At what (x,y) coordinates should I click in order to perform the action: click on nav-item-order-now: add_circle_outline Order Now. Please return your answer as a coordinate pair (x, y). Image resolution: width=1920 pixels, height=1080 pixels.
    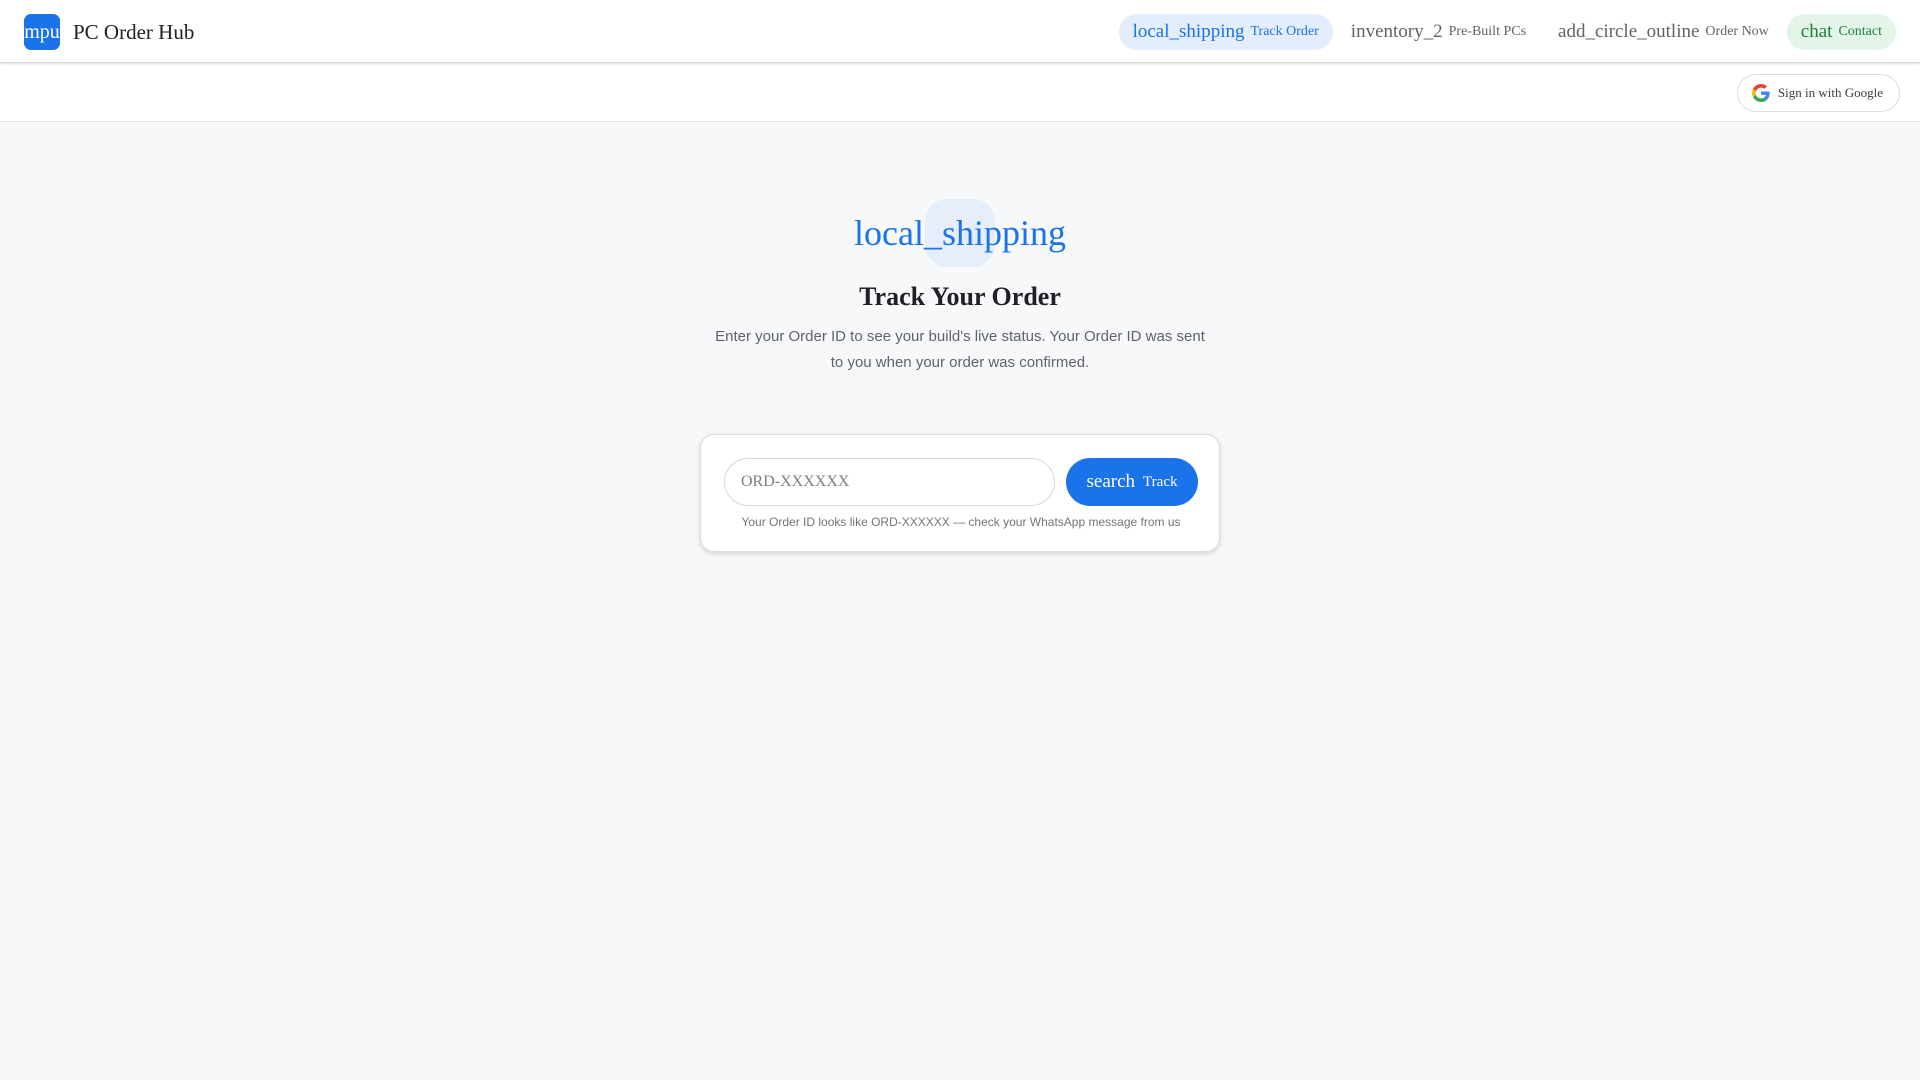
    Looking at the image, I should click on (1663, 32).